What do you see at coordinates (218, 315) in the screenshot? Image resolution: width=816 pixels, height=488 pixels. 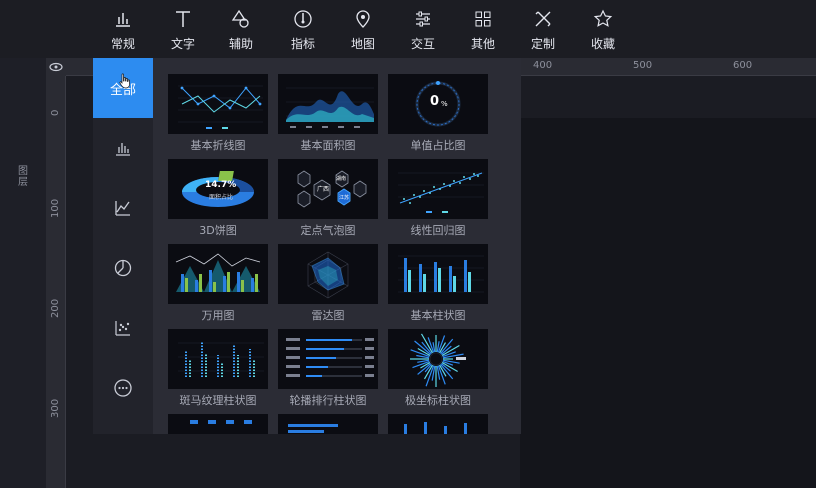 I see `chart-card-label: 万用图` at bounding box center [218, 315].